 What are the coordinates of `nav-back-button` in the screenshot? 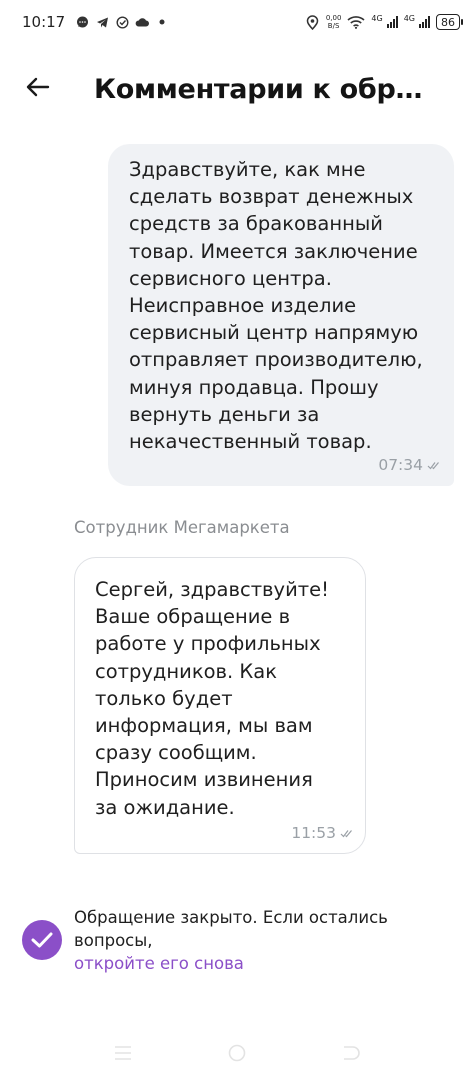 It's located at (351, 1055).